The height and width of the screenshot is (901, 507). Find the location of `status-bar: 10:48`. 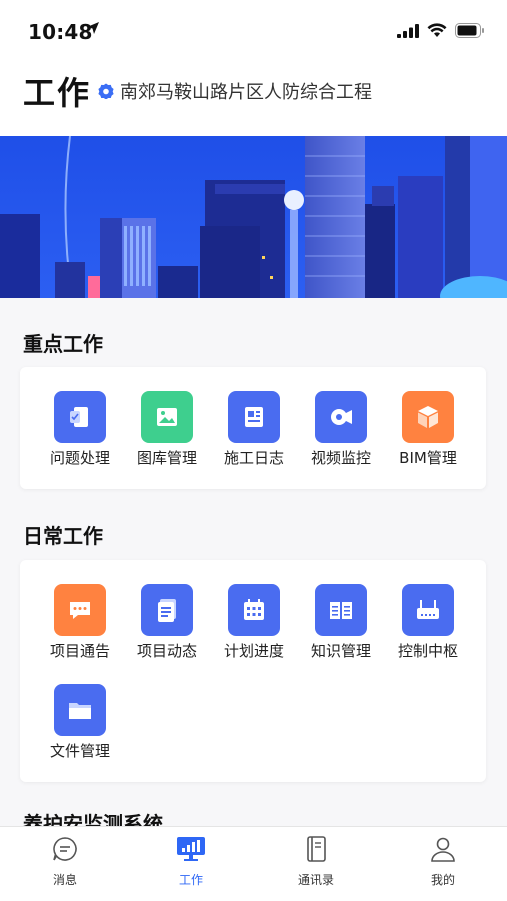

status-bar: 10:48 is located at coordinates (253, 30).